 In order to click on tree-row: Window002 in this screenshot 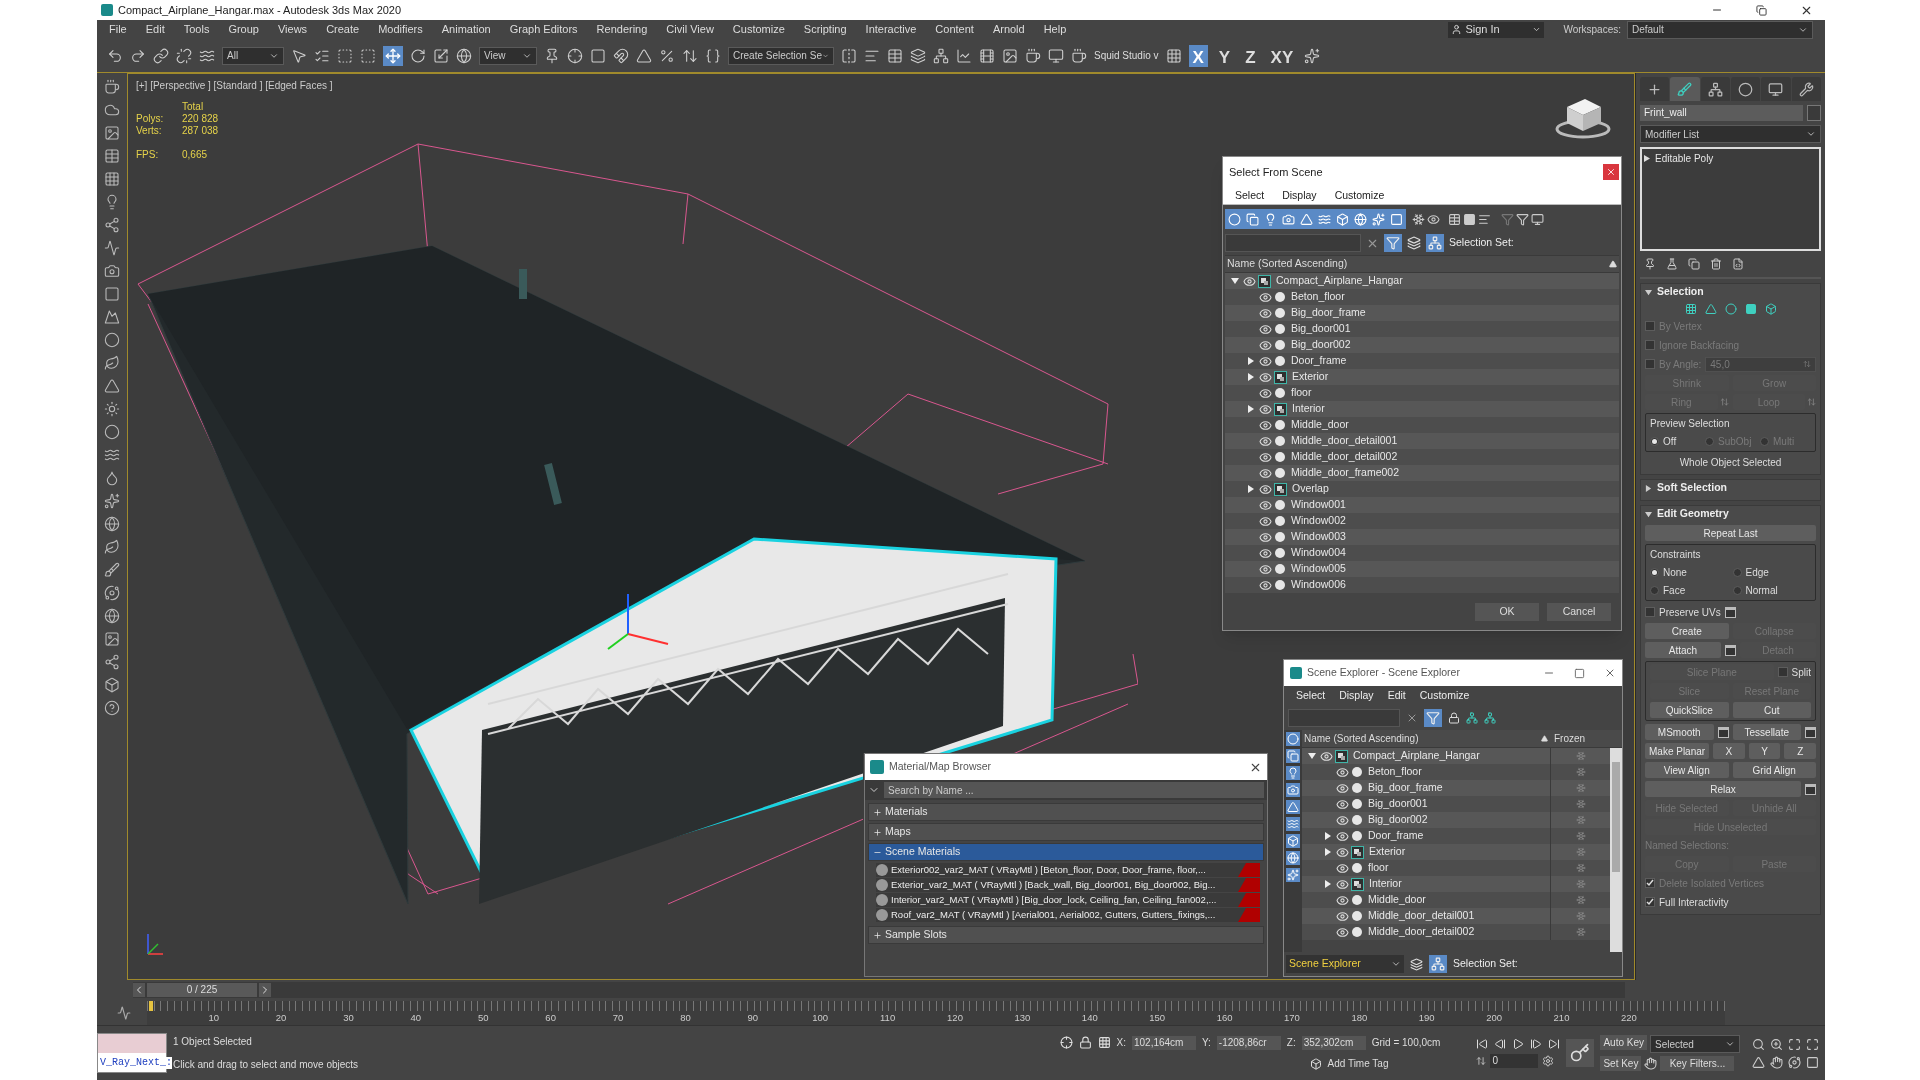, I will do `click(1422, 521)`.